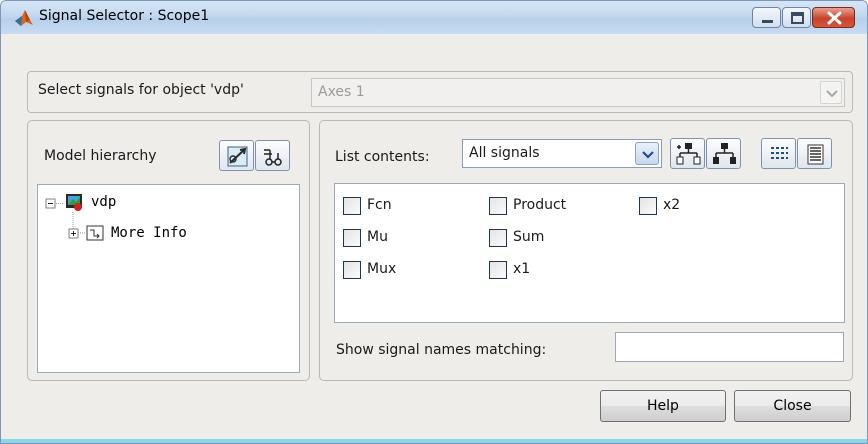  Describe the element at coordinates (663, 406) in the screenshot. I see `help-button: Help` at that location.